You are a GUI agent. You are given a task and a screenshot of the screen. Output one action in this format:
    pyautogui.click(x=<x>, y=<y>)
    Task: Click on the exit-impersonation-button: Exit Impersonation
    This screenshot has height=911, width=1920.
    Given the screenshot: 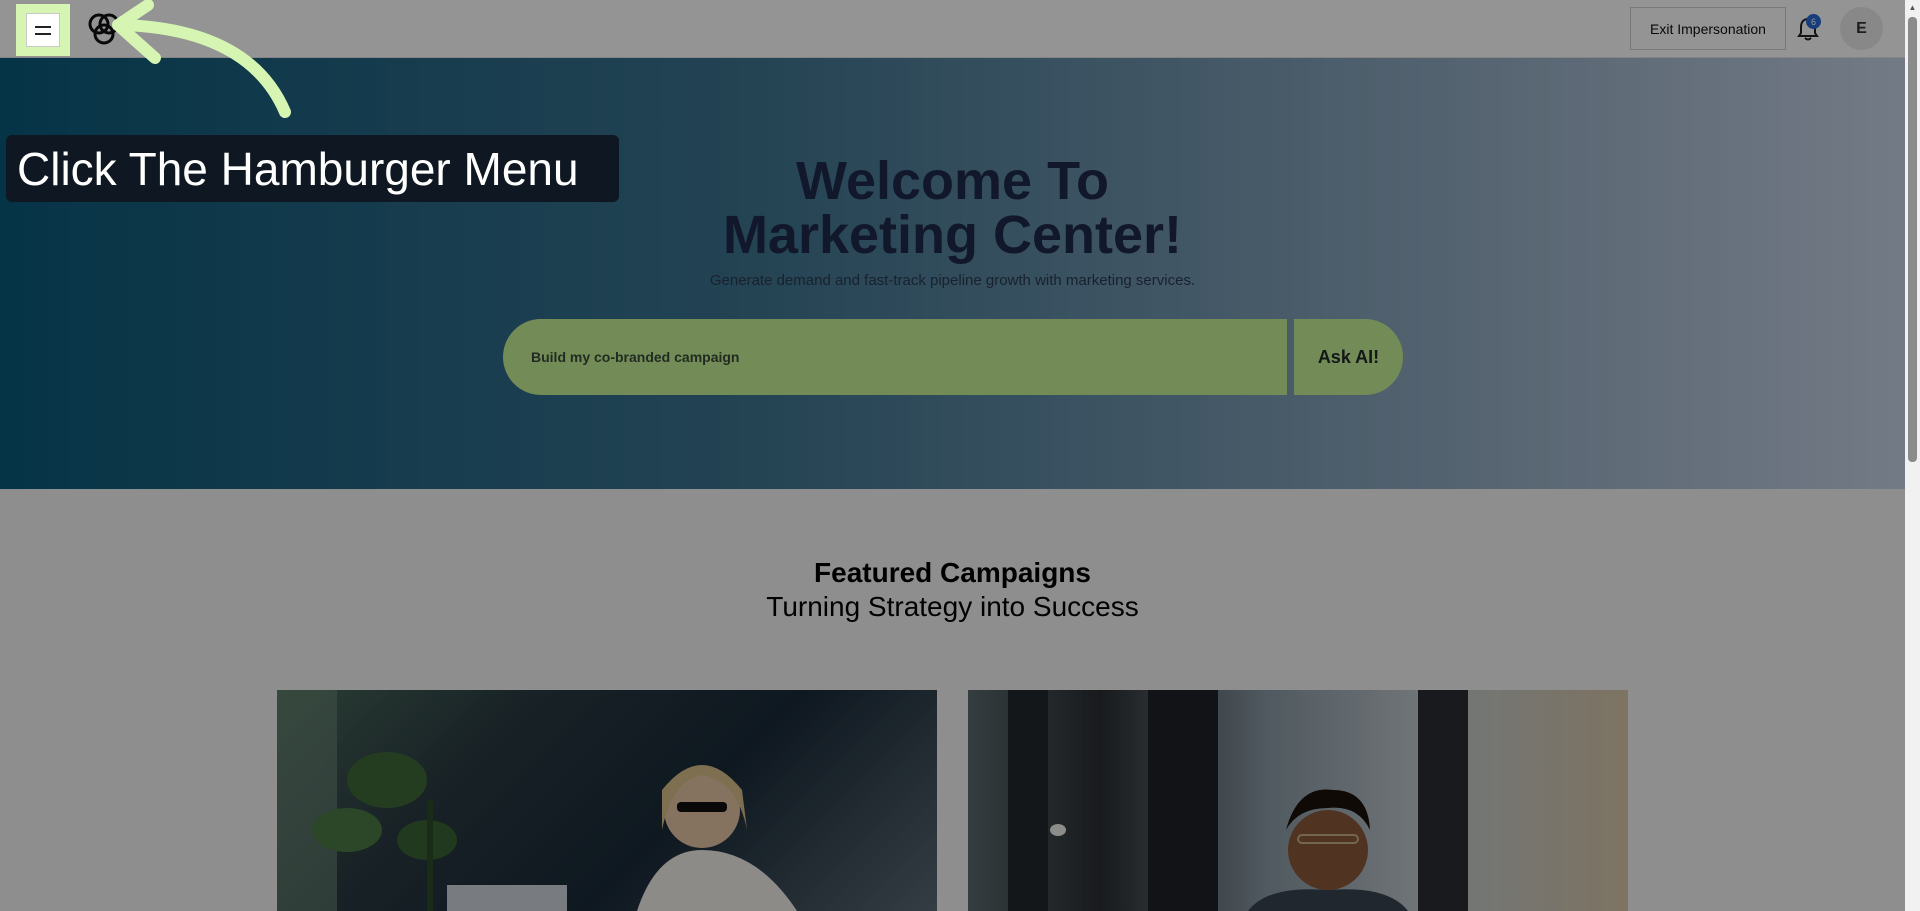 What is the action you would take?
    pyautogui.click(x=1708, y=28)
    